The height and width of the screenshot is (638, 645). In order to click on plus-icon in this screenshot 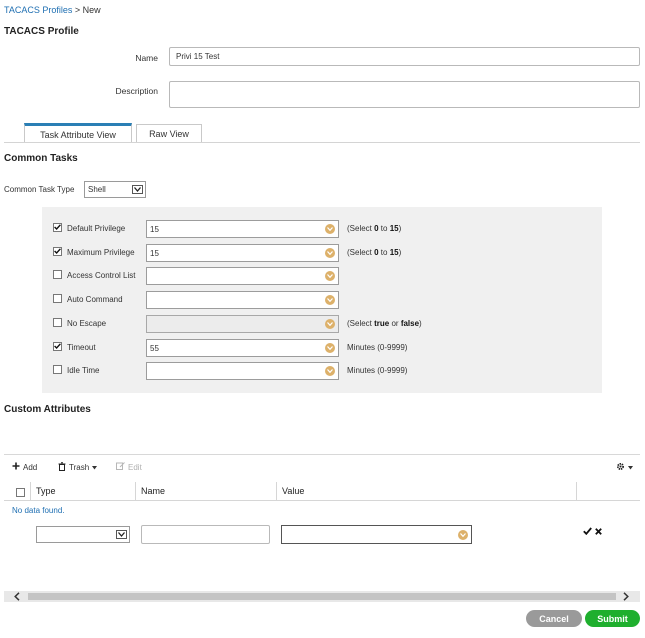, I will do `click(16, 467)`.